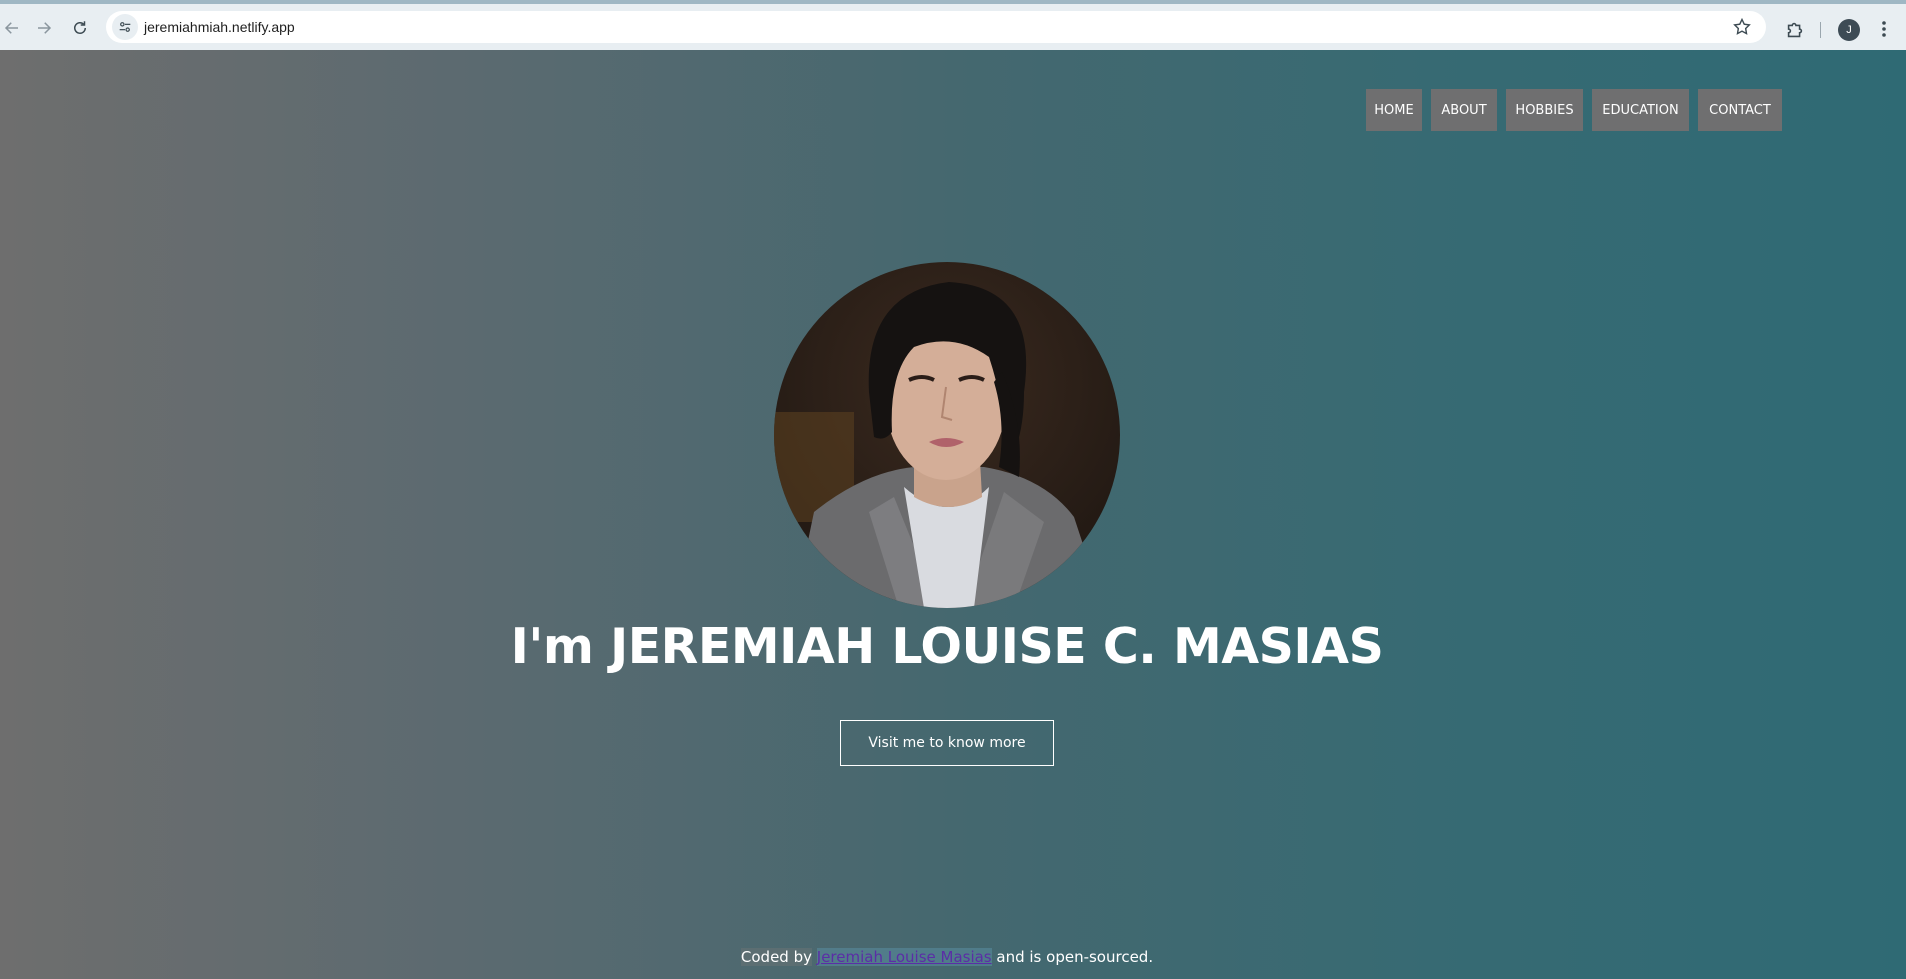 This screenshot has height=979, width=1906. I want to click on arrow-right-icon, so click(45, 28).